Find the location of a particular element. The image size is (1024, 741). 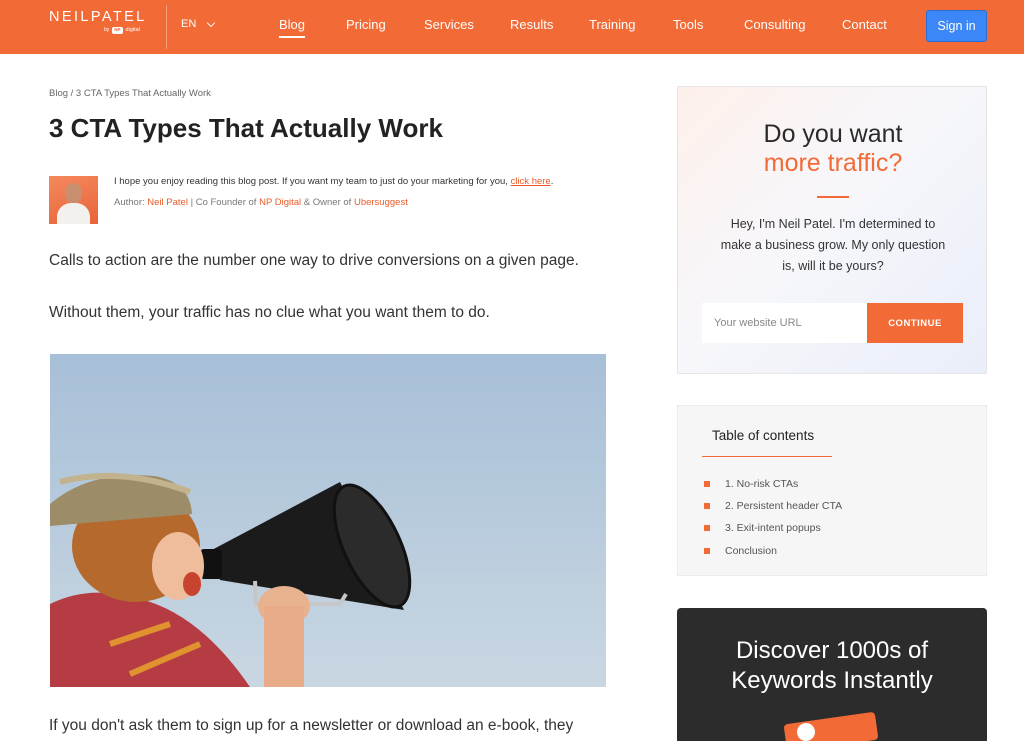

click-here-link: click here is located at coordinates (531, 181).